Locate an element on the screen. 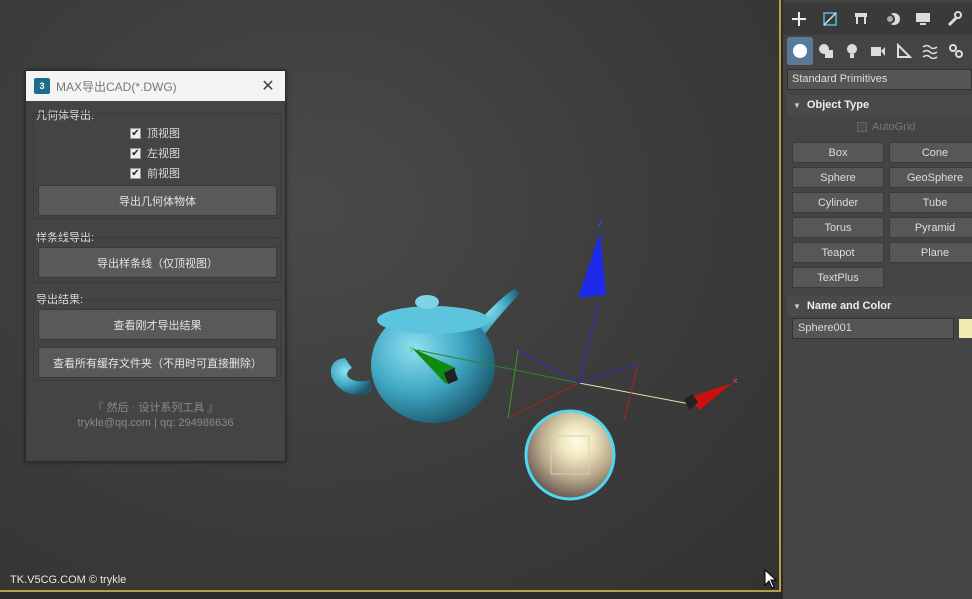  autogrid-checkbox: AutoGrid is located at coordinates (886, 127).